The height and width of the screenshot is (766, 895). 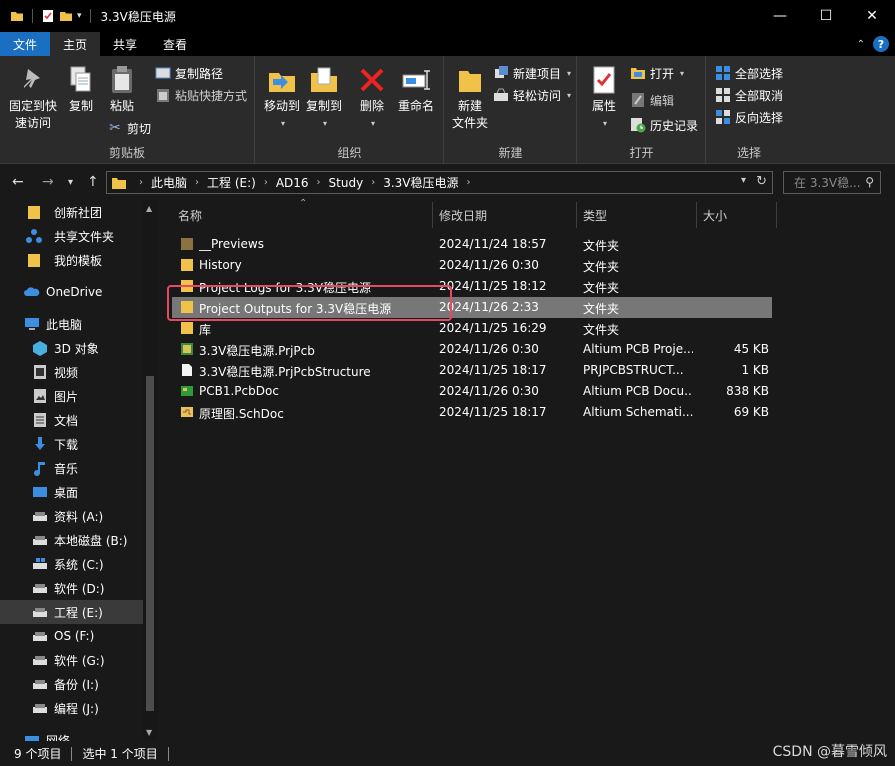 I want to click on clipboard-group-label: 剪贴板, so click(x=126, y=153).